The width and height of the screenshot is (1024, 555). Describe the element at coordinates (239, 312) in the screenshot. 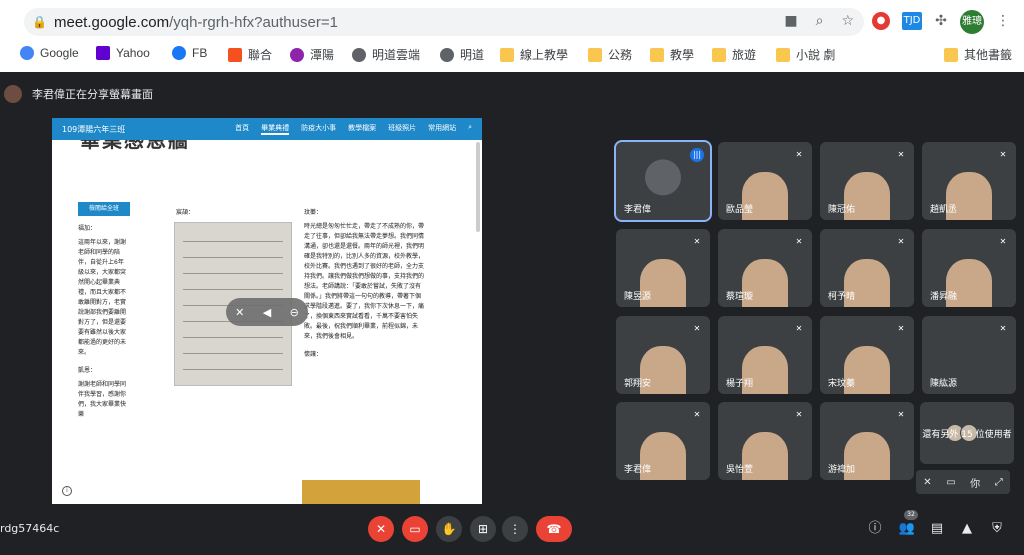

I see `pin-off-icon: ✕` at that location.